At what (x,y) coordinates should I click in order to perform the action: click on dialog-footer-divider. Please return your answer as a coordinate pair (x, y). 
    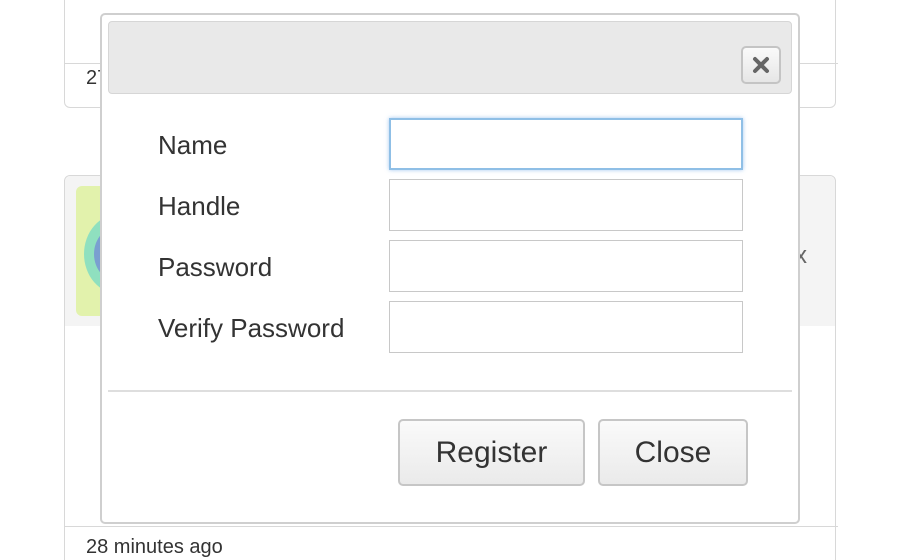
    Looking at the image, I should click on (450, 391).